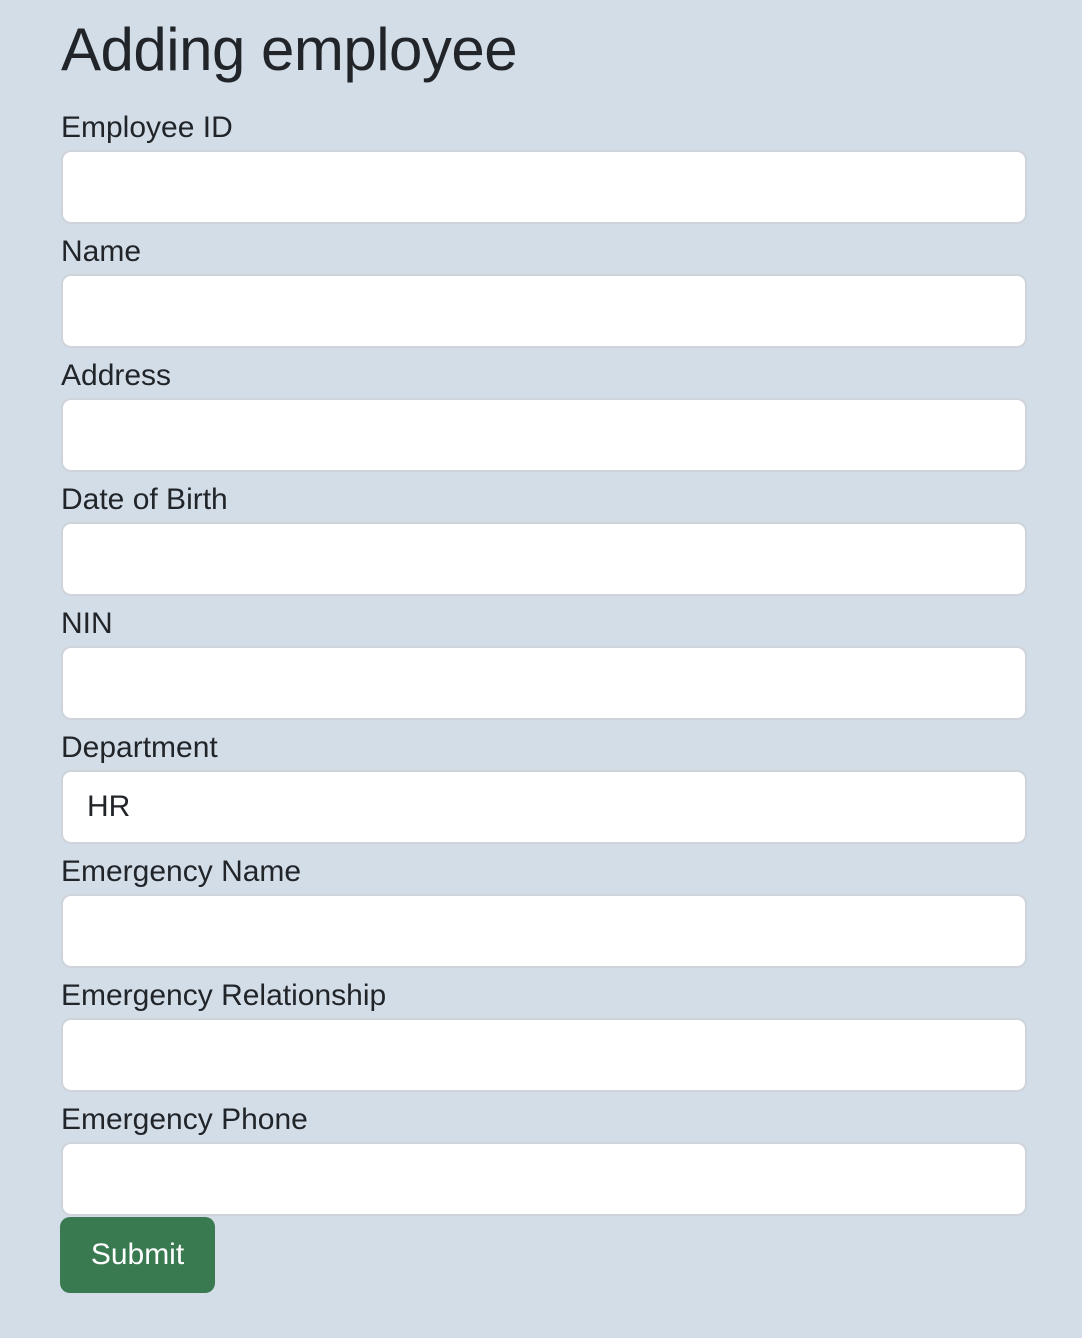 This screenshot has height=1338, width=1082. I want to click on date-of-birth-input, so click(544, 559).